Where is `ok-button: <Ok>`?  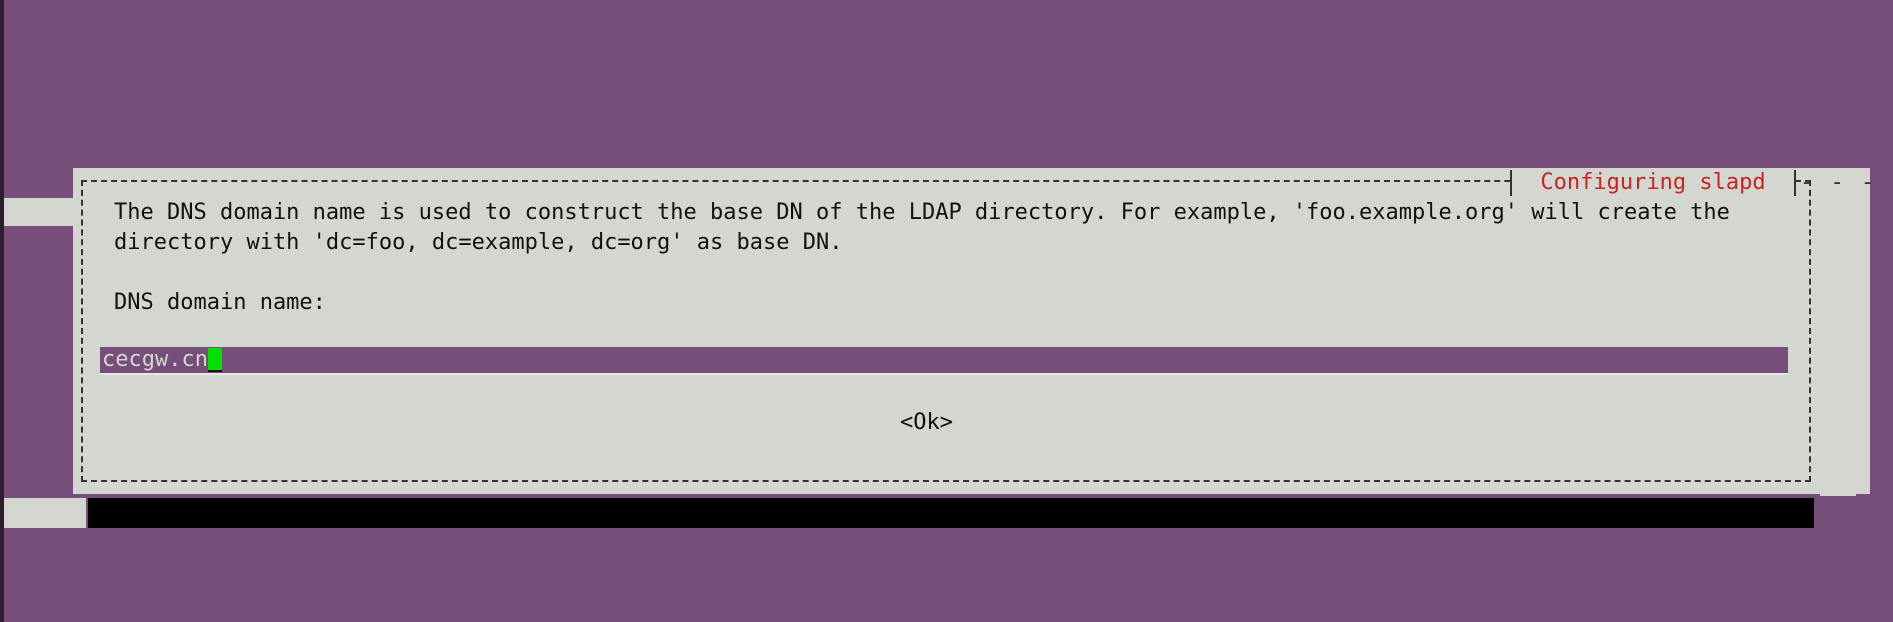 ok-button: <Ok> is located at coordinates (926, 423).